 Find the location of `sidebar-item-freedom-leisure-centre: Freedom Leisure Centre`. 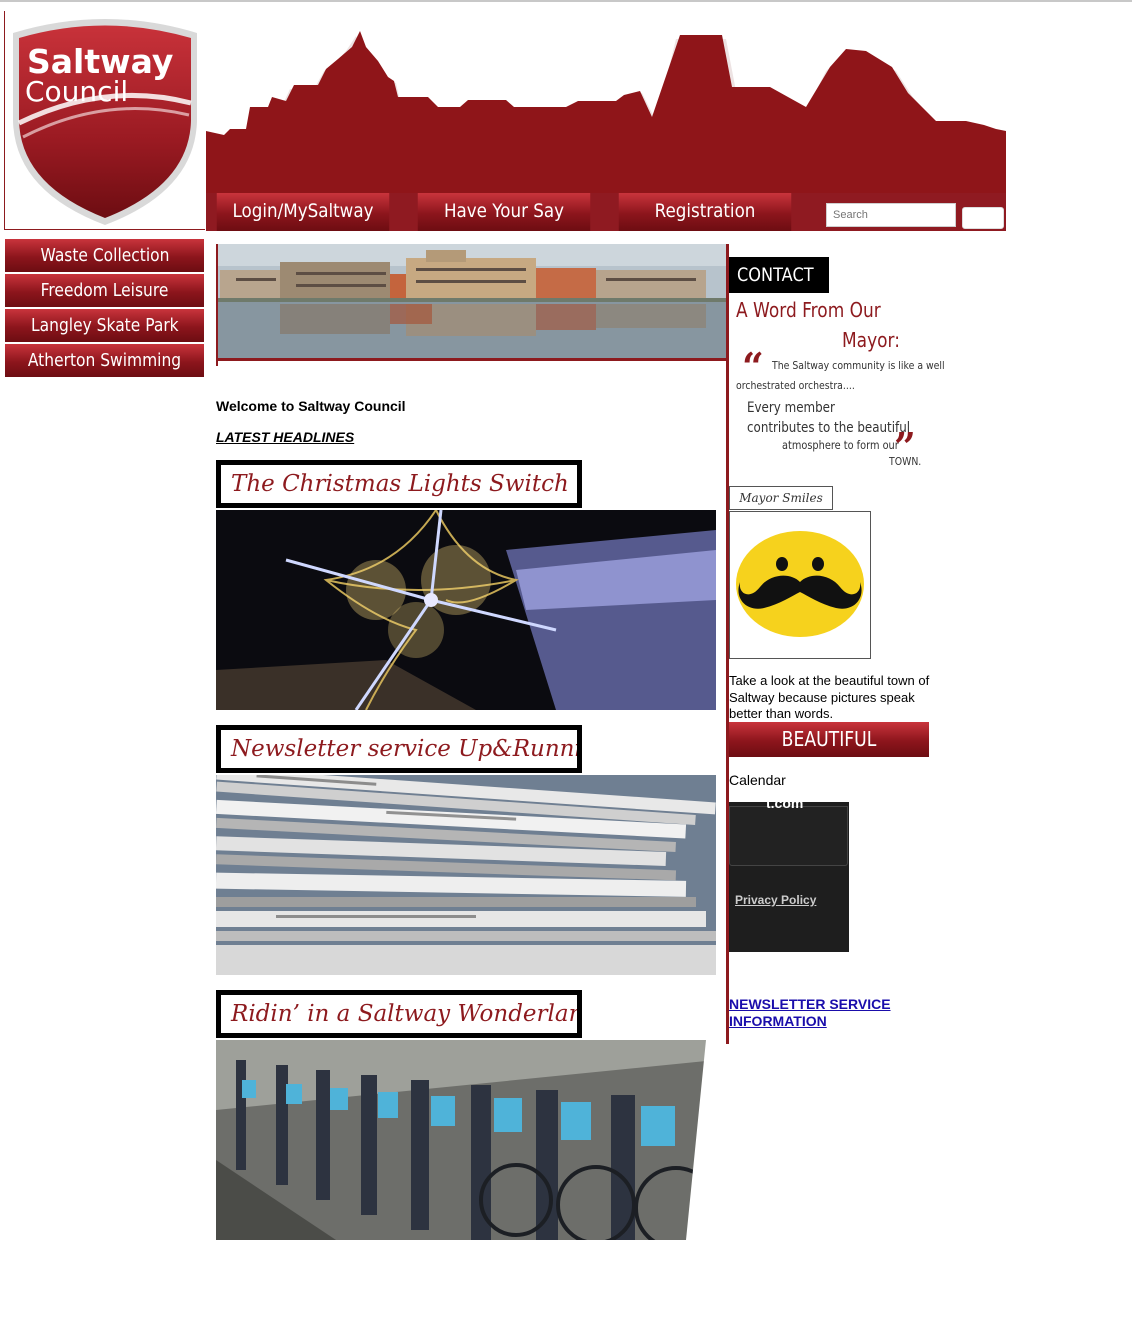

sidebar-item-freedom-leisure-centre: Freedom Leisure Centre is located at coordinates (104, 304).